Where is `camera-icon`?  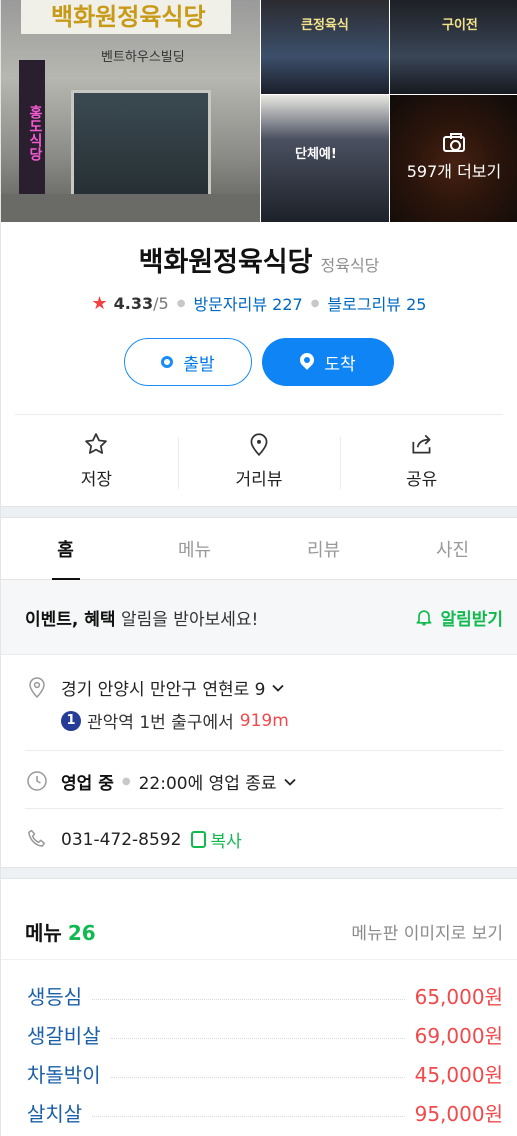 camera-icon is located at coordinates (454, 142).